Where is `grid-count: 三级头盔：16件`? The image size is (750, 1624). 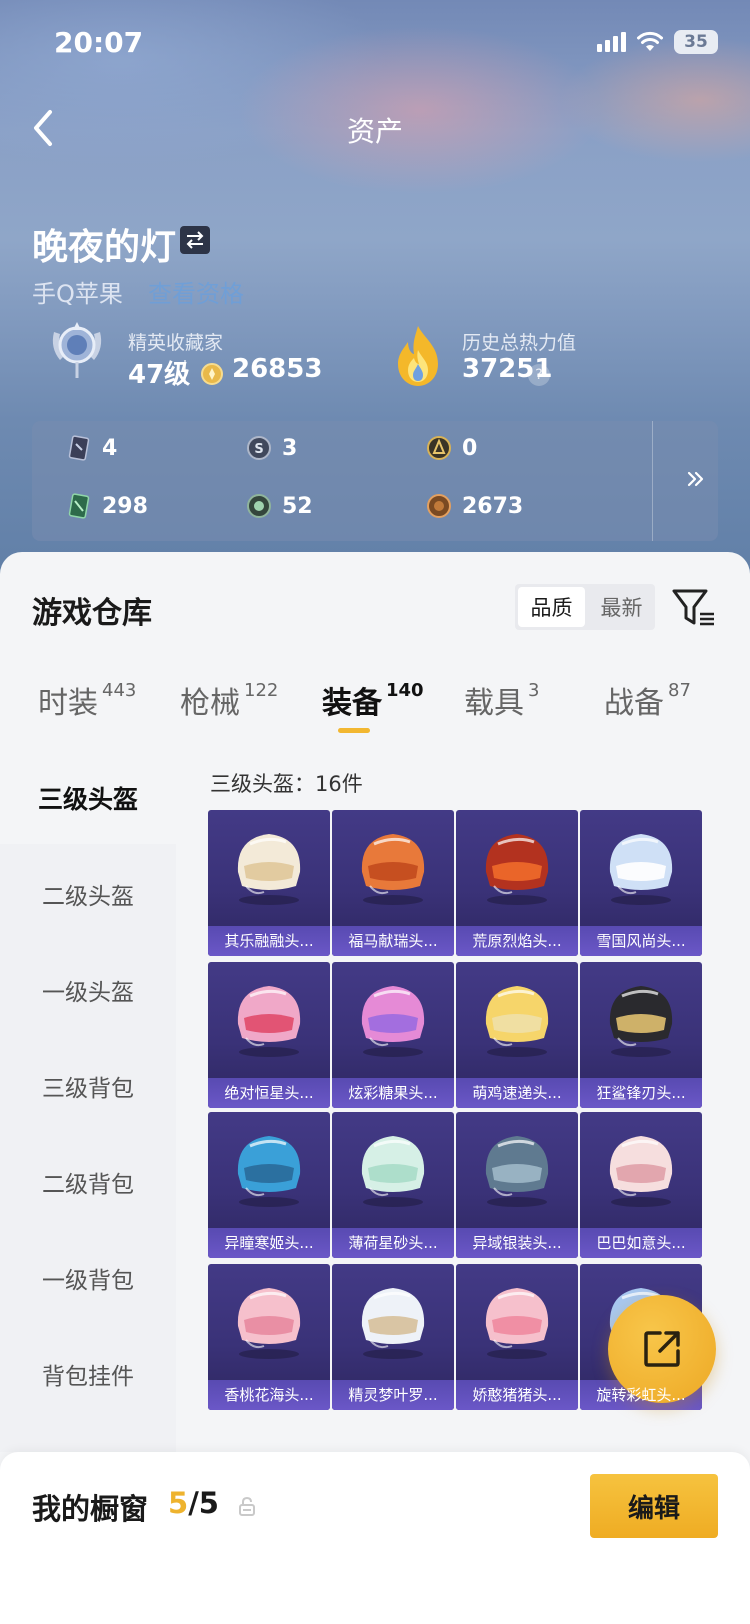
grid-count: 三级头盔：16件 is located at coordinates (286, 784).